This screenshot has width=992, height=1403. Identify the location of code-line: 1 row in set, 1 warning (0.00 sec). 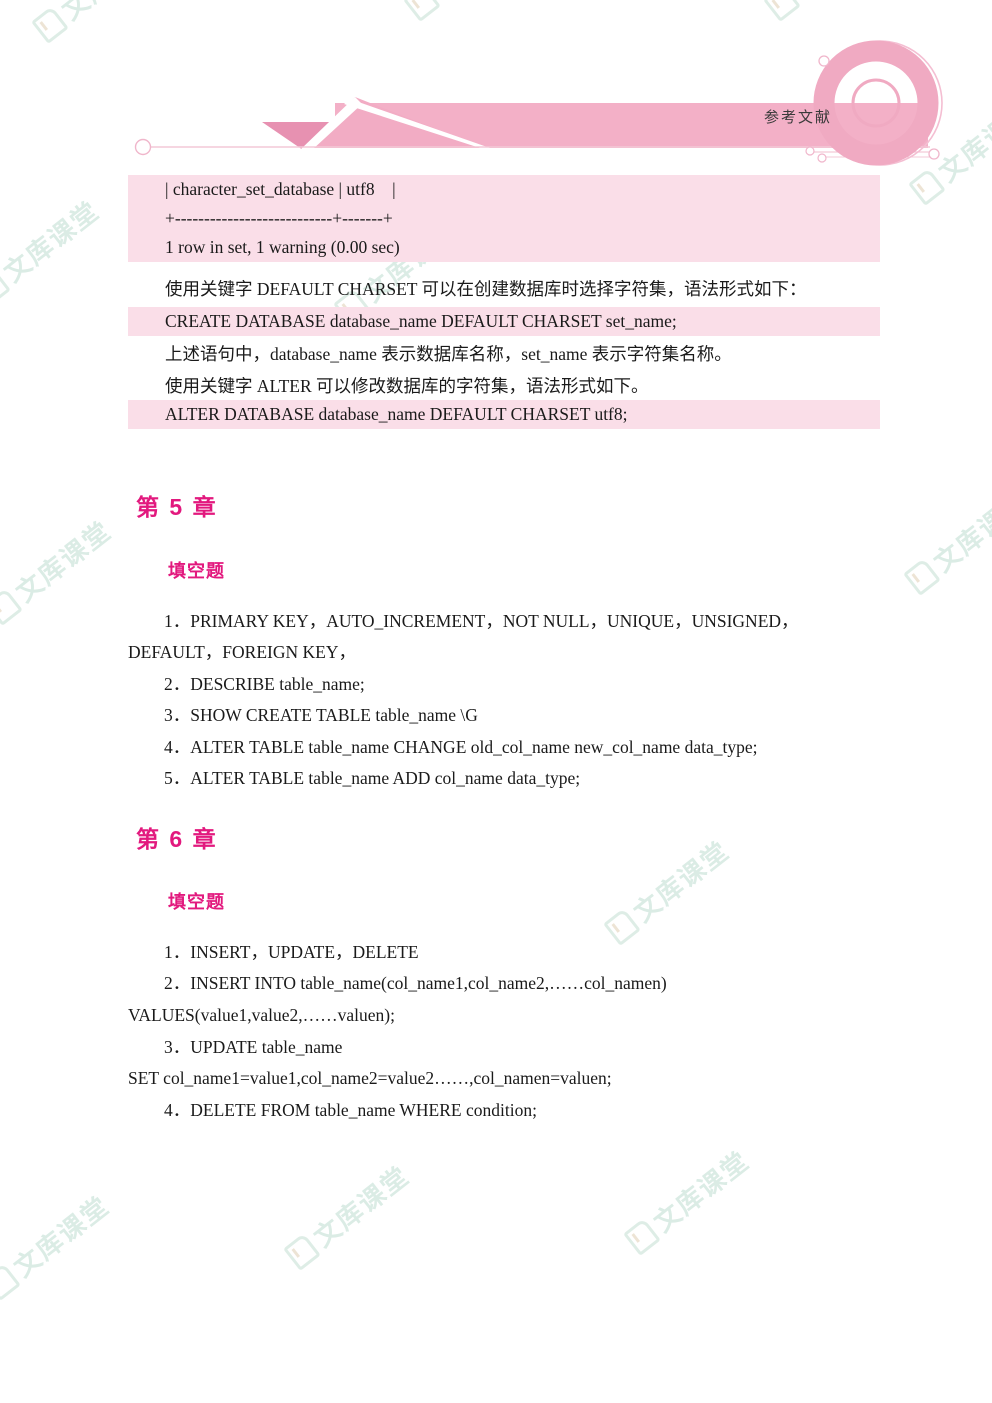
(282, 247).